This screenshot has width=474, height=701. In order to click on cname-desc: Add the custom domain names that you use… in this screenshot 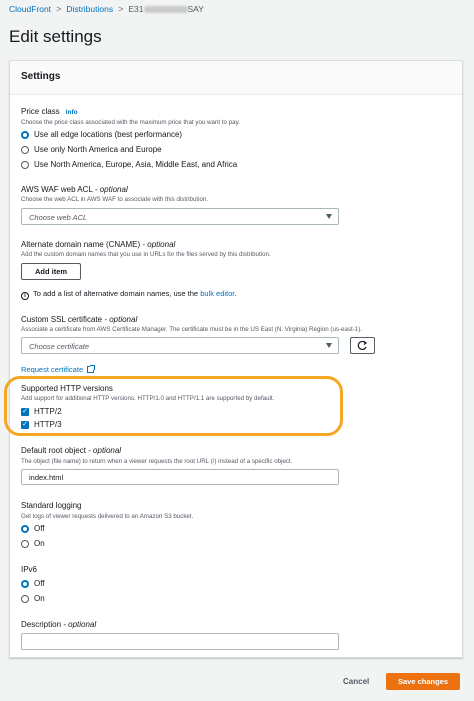, I will do `click(146, 254)`.